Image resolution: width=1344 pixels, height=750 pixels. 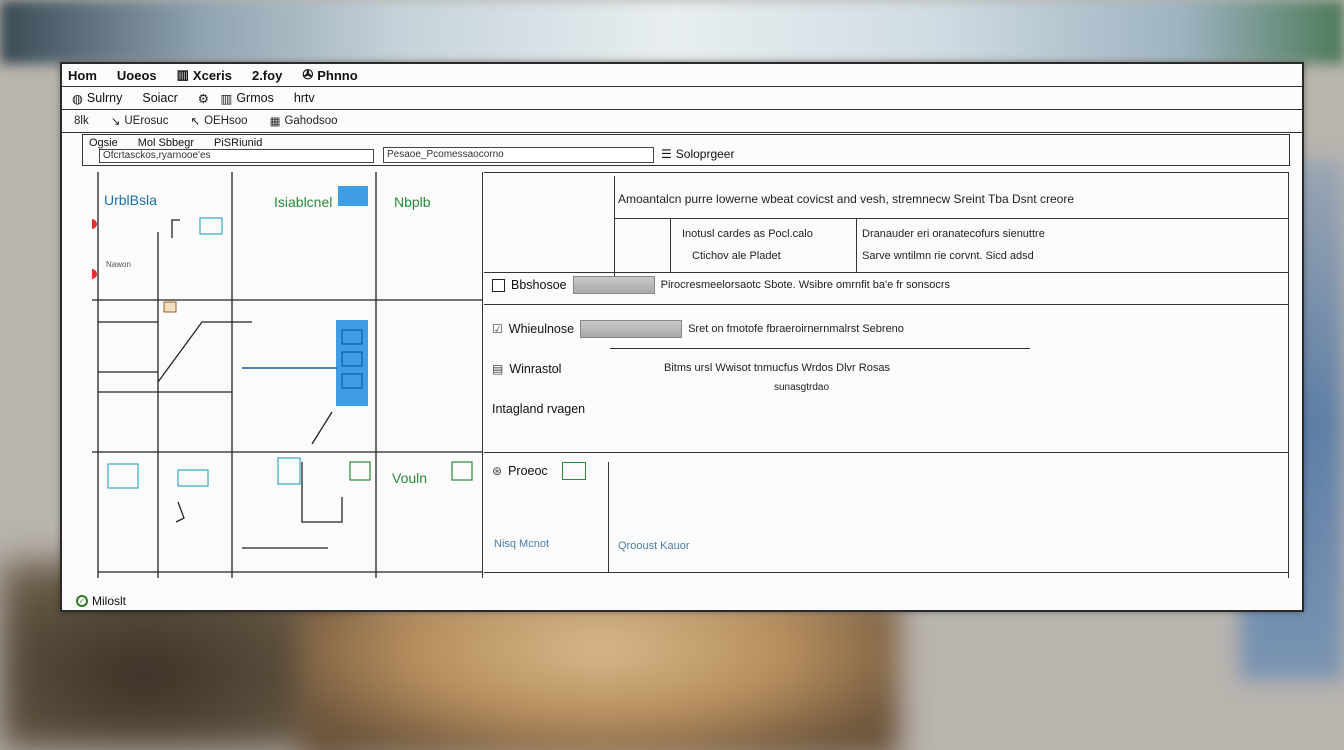 What do you see at coordinates (208, 75) in the screenshot?
I see `menu-item-3: ▥ Xceris` at bounding box center [208, 75].